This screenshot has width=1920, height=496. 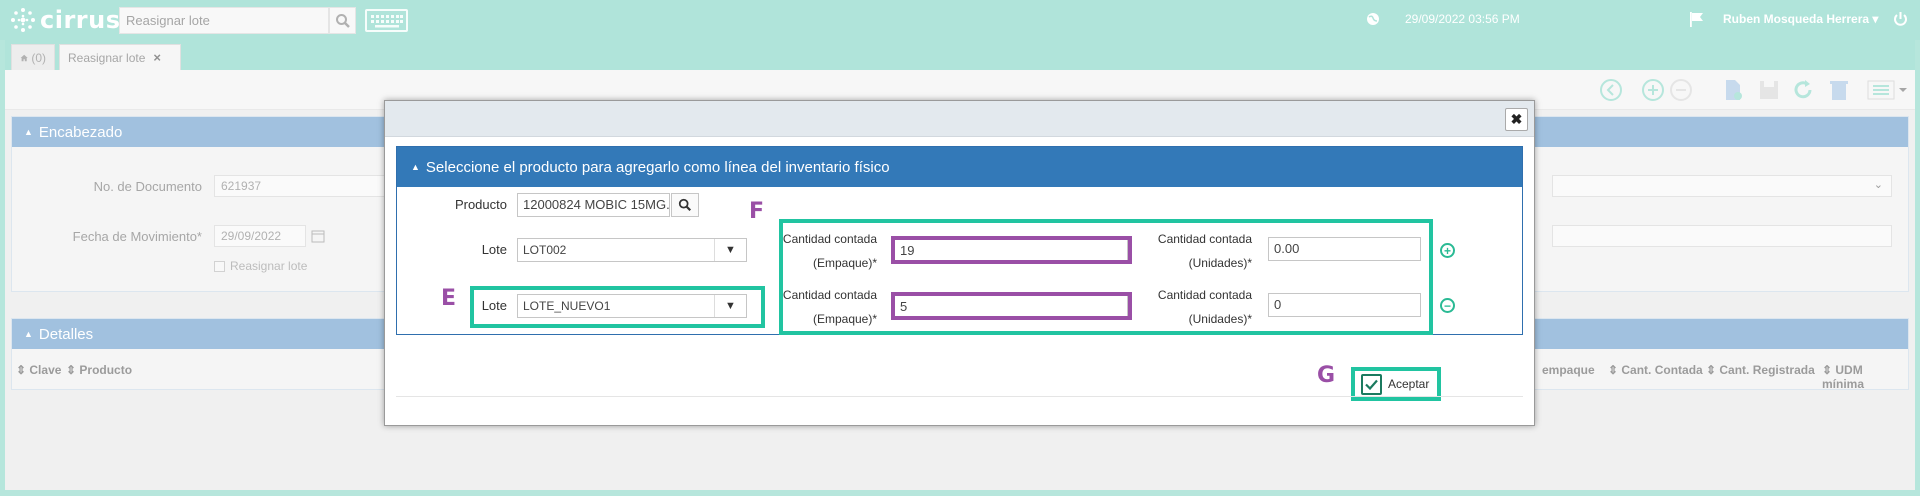 What do you see at coordinates (1447, 250) in the screenshot?
I see `add-line-icon: +` at bounding box center [1447, 250].